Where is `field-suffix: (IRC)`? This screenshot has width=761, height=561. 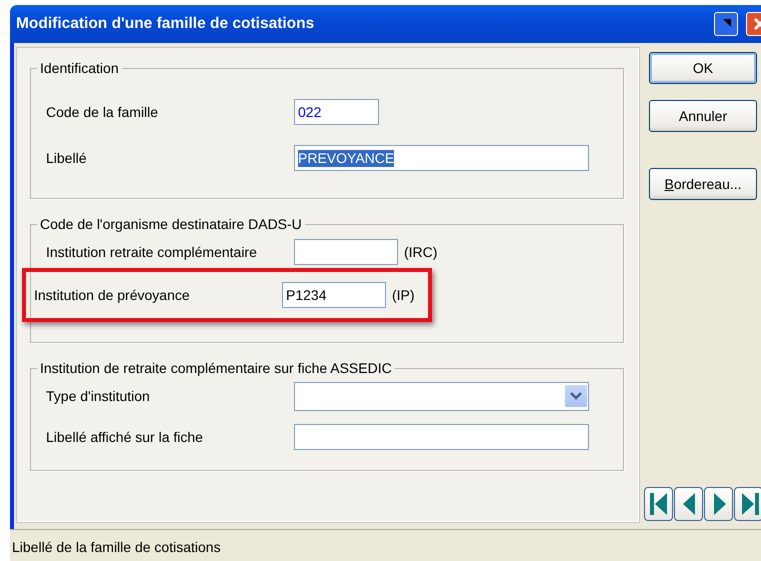
field-suffix: (IRC) is located at coordinates (421, 252).